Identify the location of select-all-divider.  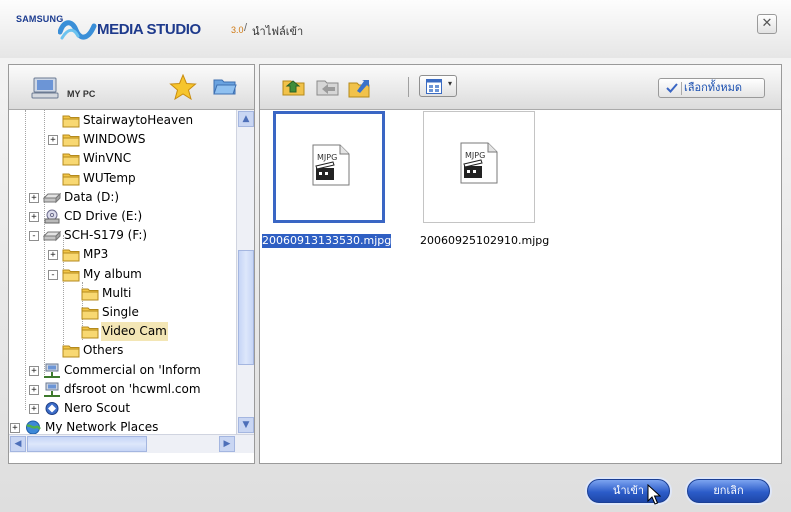
(681, 88).